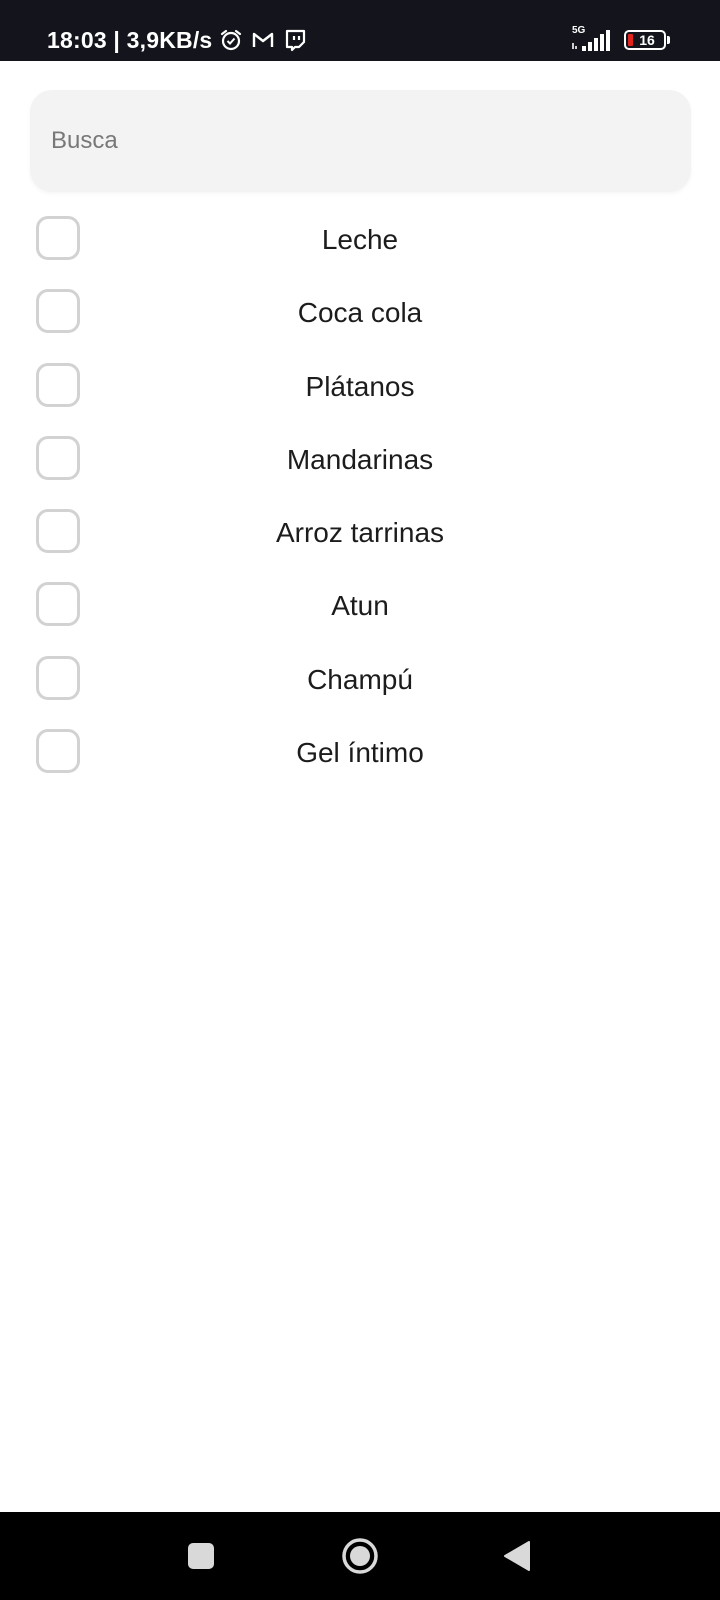 This screenshot has height=1600, width=720. I want to click on alarm-icon, so click(231, 40).